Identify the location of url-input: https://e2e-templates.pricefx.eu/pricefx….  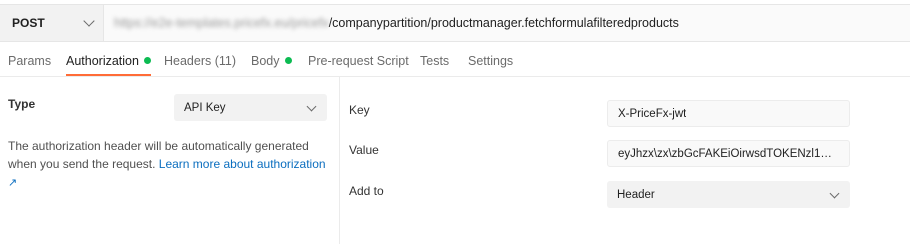
(396, 23).